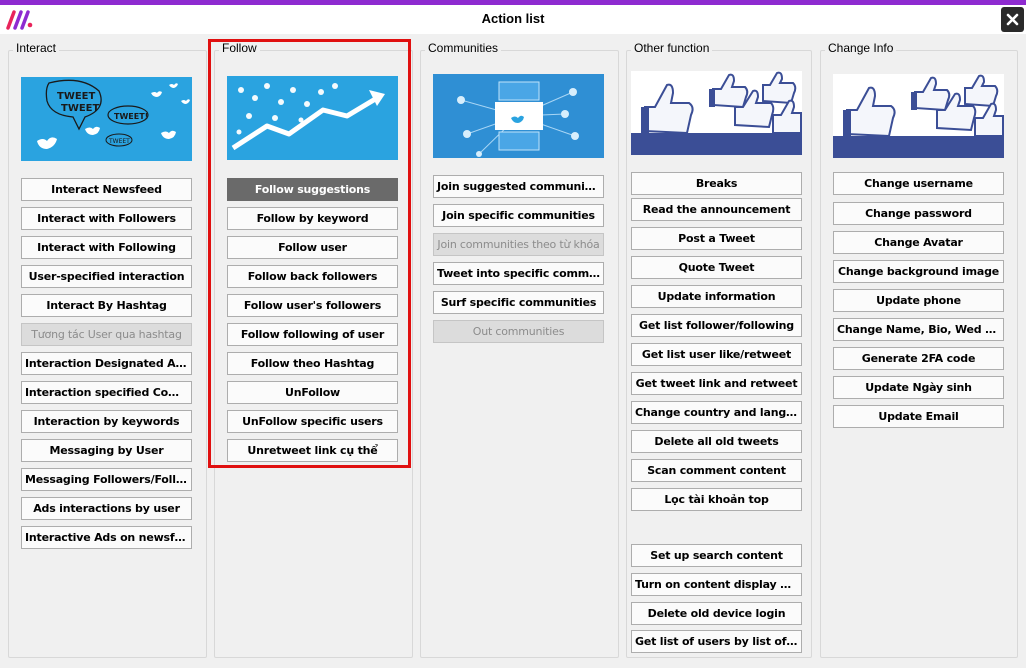  What do you see at coordinates (106, 276) in the screenshot?
I see `btn-user-specified-interaction: User-specified interaction` at bounding box center [106, 276].